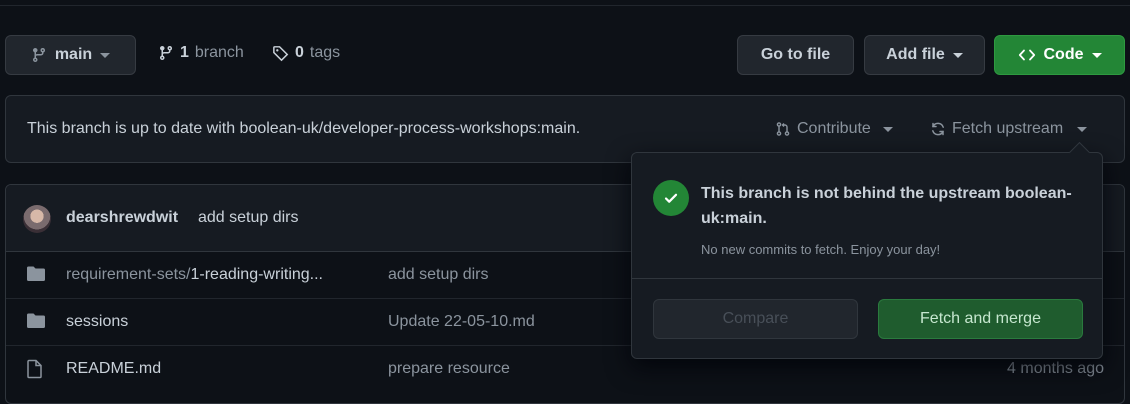 The height and width of the screenshot is (404, 1130). I want to click on contribute-button: Contribute, so click(834, 129).